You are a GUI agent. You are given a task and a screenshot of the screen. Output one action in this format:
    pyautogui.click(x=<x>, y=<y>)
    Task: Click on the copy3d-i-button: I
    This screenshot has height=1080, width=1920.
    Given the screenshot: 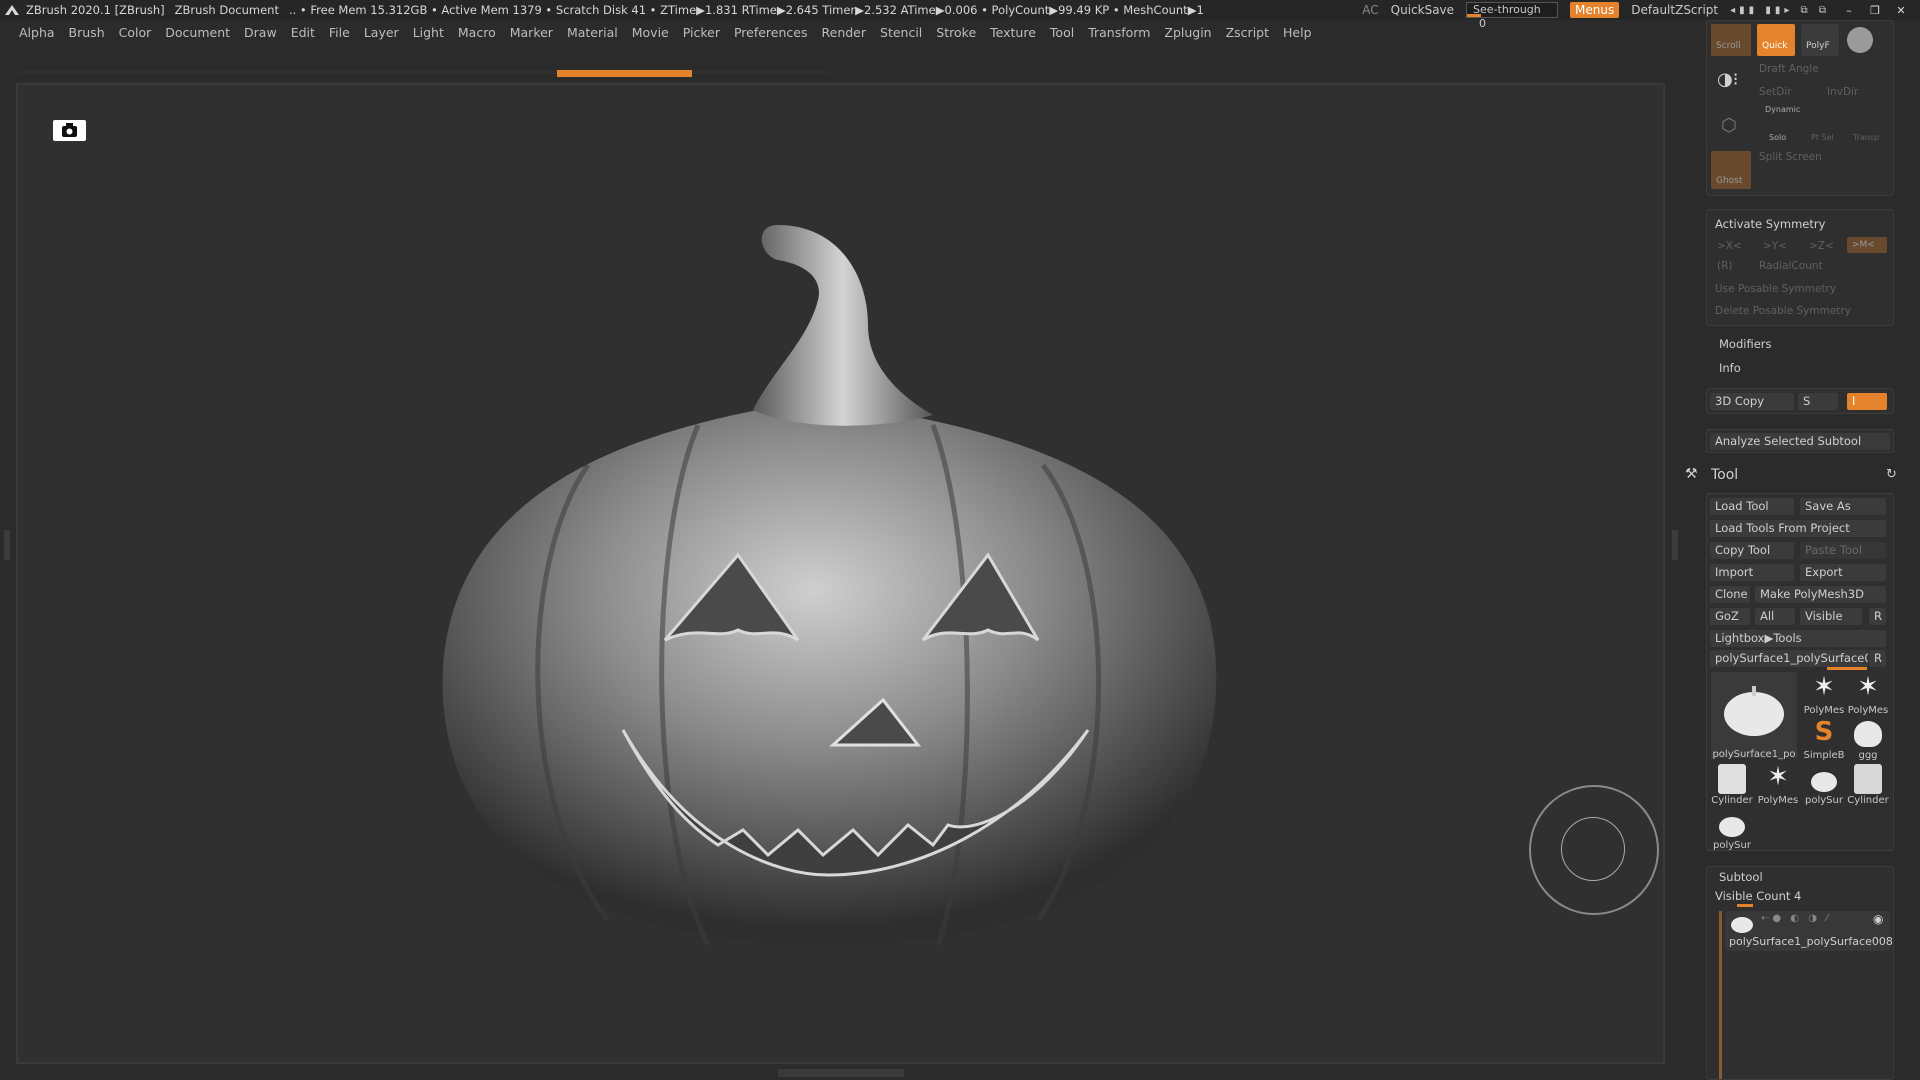 What is the action you would take?
    pyautogui.click(x=1867, y=401)
    